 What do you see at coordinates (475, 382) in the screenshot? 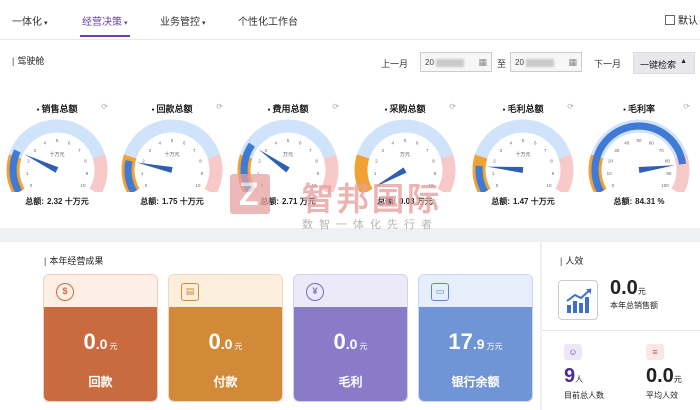
I see `card-name: 银行余额` at bounding box center [475, 382].